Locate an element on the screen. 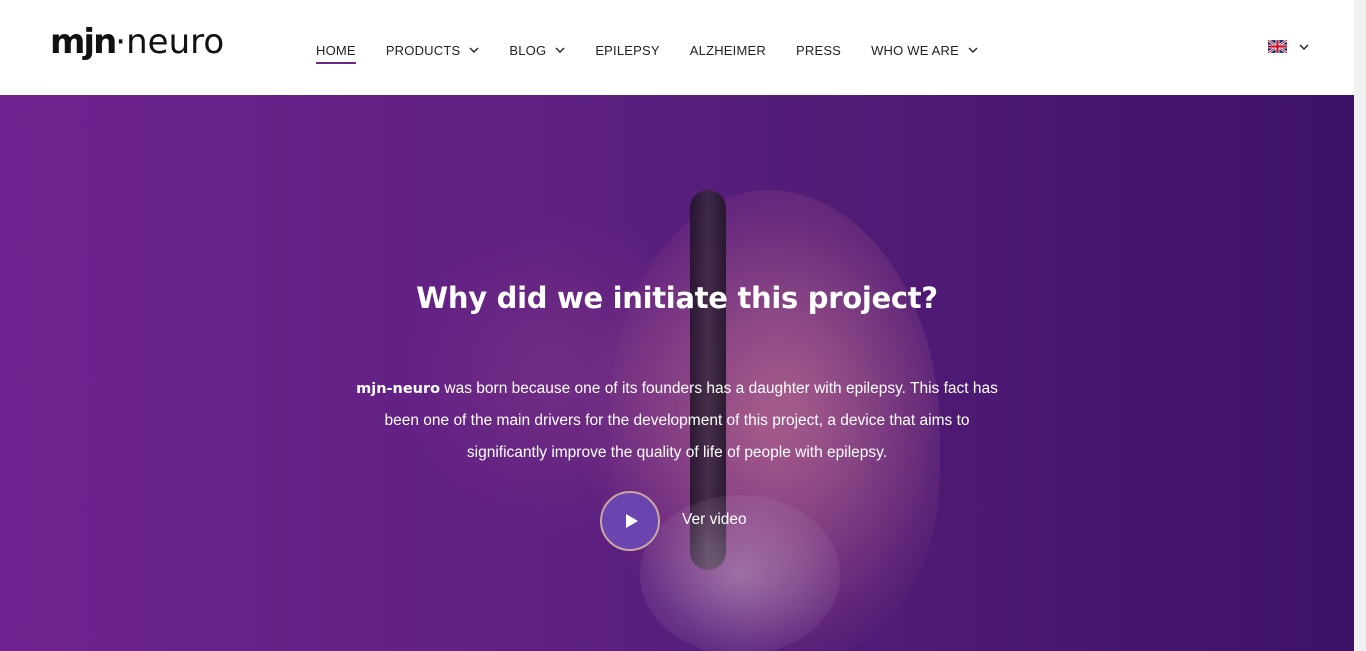  play-icon is located at coordinates (631, 521).